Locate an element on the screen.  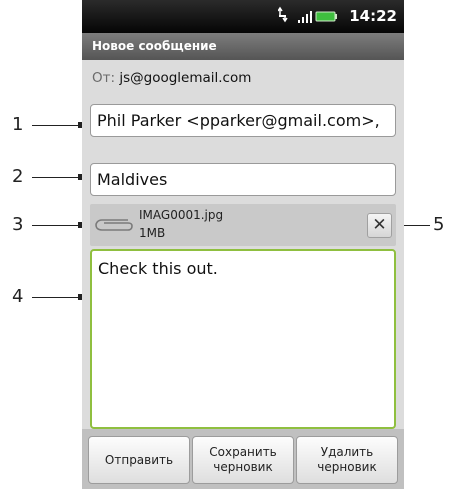
callout-2-line is located at coordinates (58, 177).